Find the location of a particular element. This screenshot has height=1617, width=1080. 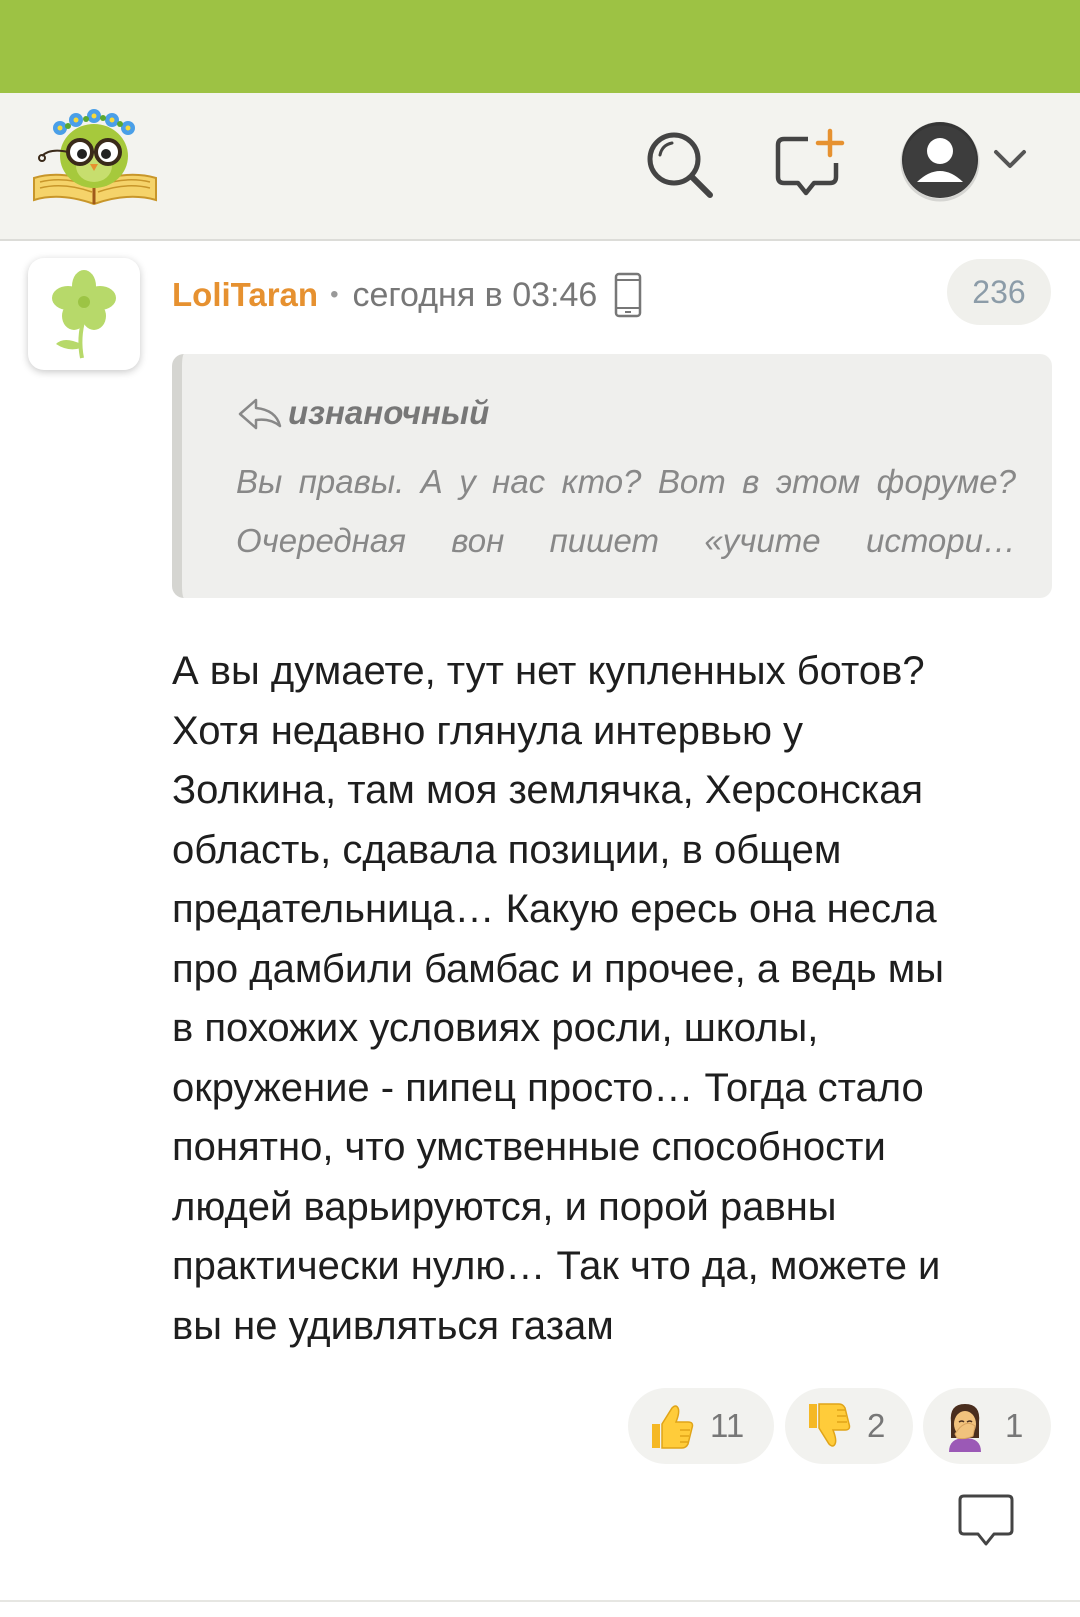

user-icon is located at coordinates (940, 162).